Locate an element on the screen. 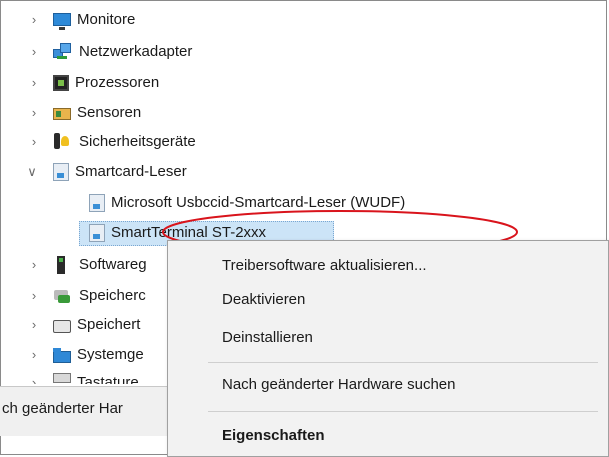 The image size is (609, 457). tree-item-netzwerkadapter: › Netzwerkadapter is located at coordinates (109, 52).